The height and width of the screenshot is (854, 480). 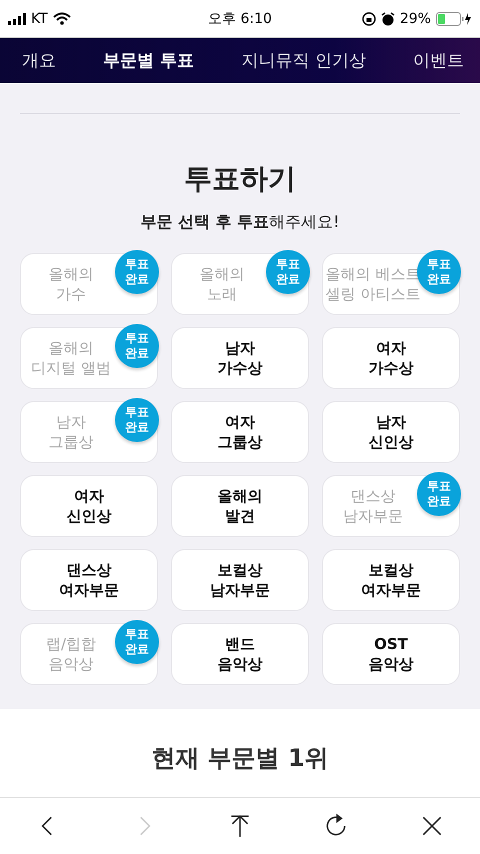 What do you see at coordinates (240, 758) in the screenshot?
I see `section-title: 현재 부문별 1위` at bounding box center [240, 758].